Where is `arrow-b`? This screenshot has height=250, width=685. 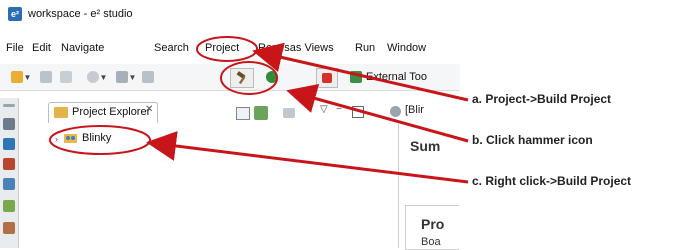 arrow-b is located at coordinates (377, 113).